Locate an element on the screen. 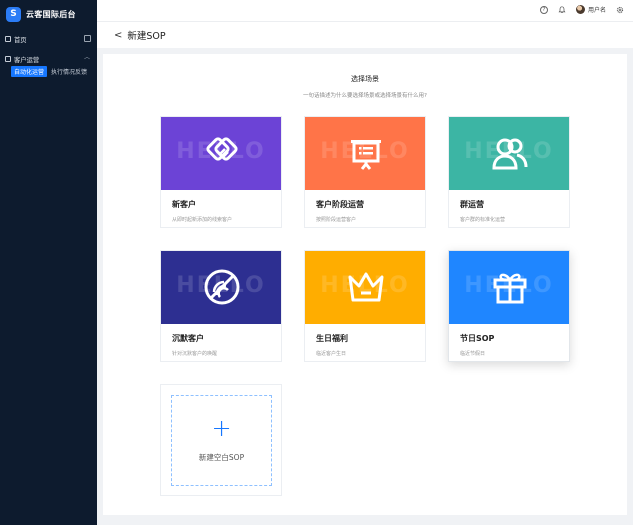  scene-name: 沉默客户 is located at coordinates (188, 338).